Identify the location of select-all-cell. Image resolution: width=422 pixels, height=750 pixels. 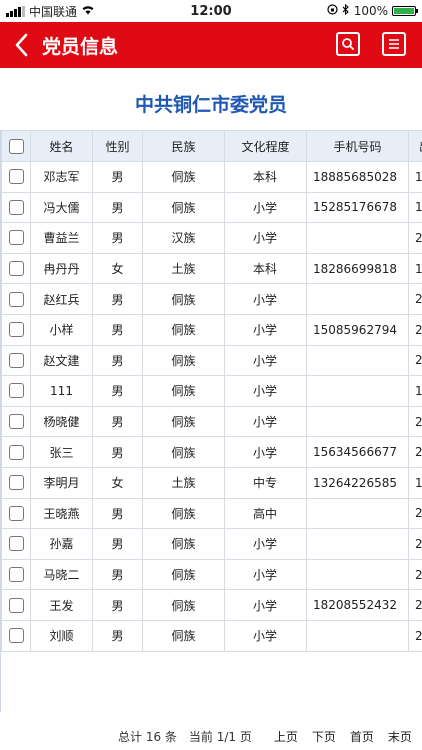
(16, 146).